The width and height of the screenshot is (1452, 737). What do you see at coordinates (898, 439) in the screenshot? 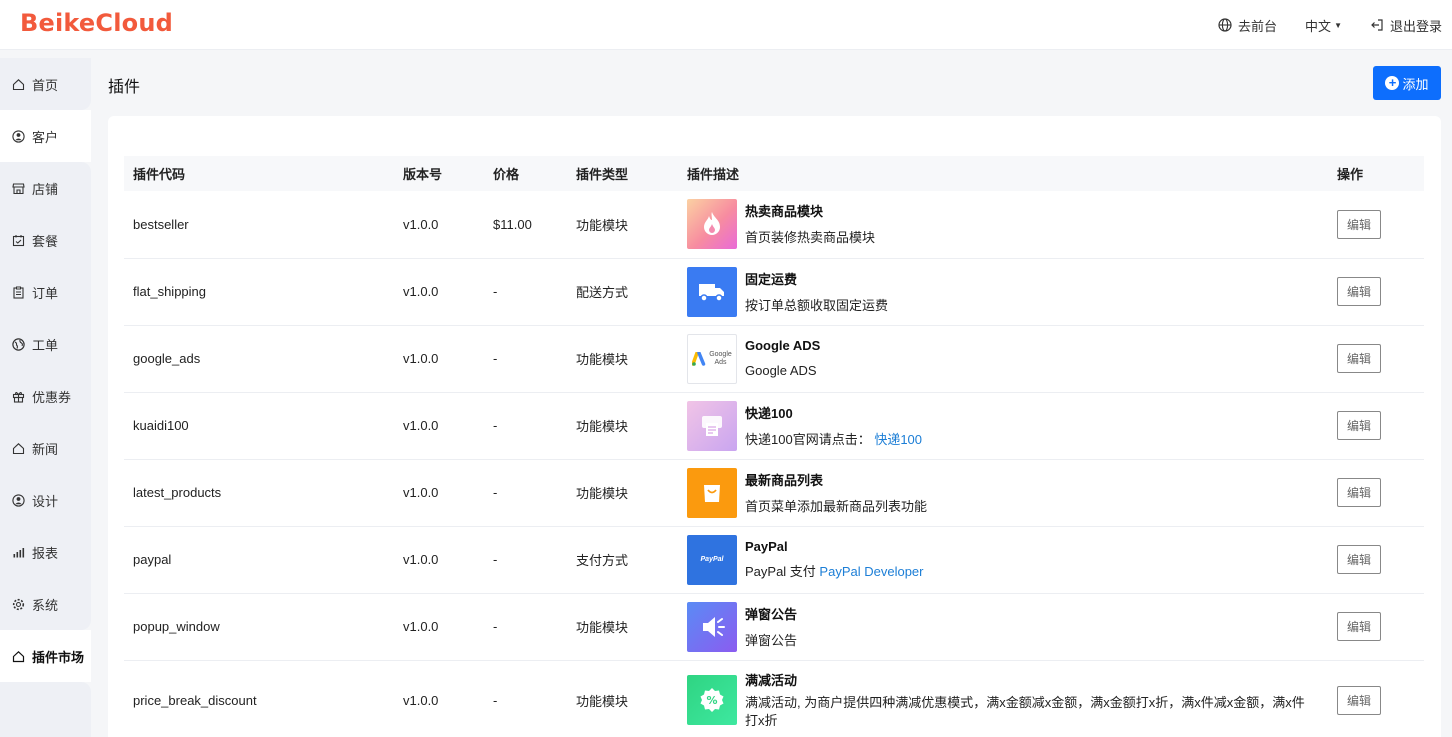
I see `kuaidi100-link: 快递100` at bounding box center [898, 439].